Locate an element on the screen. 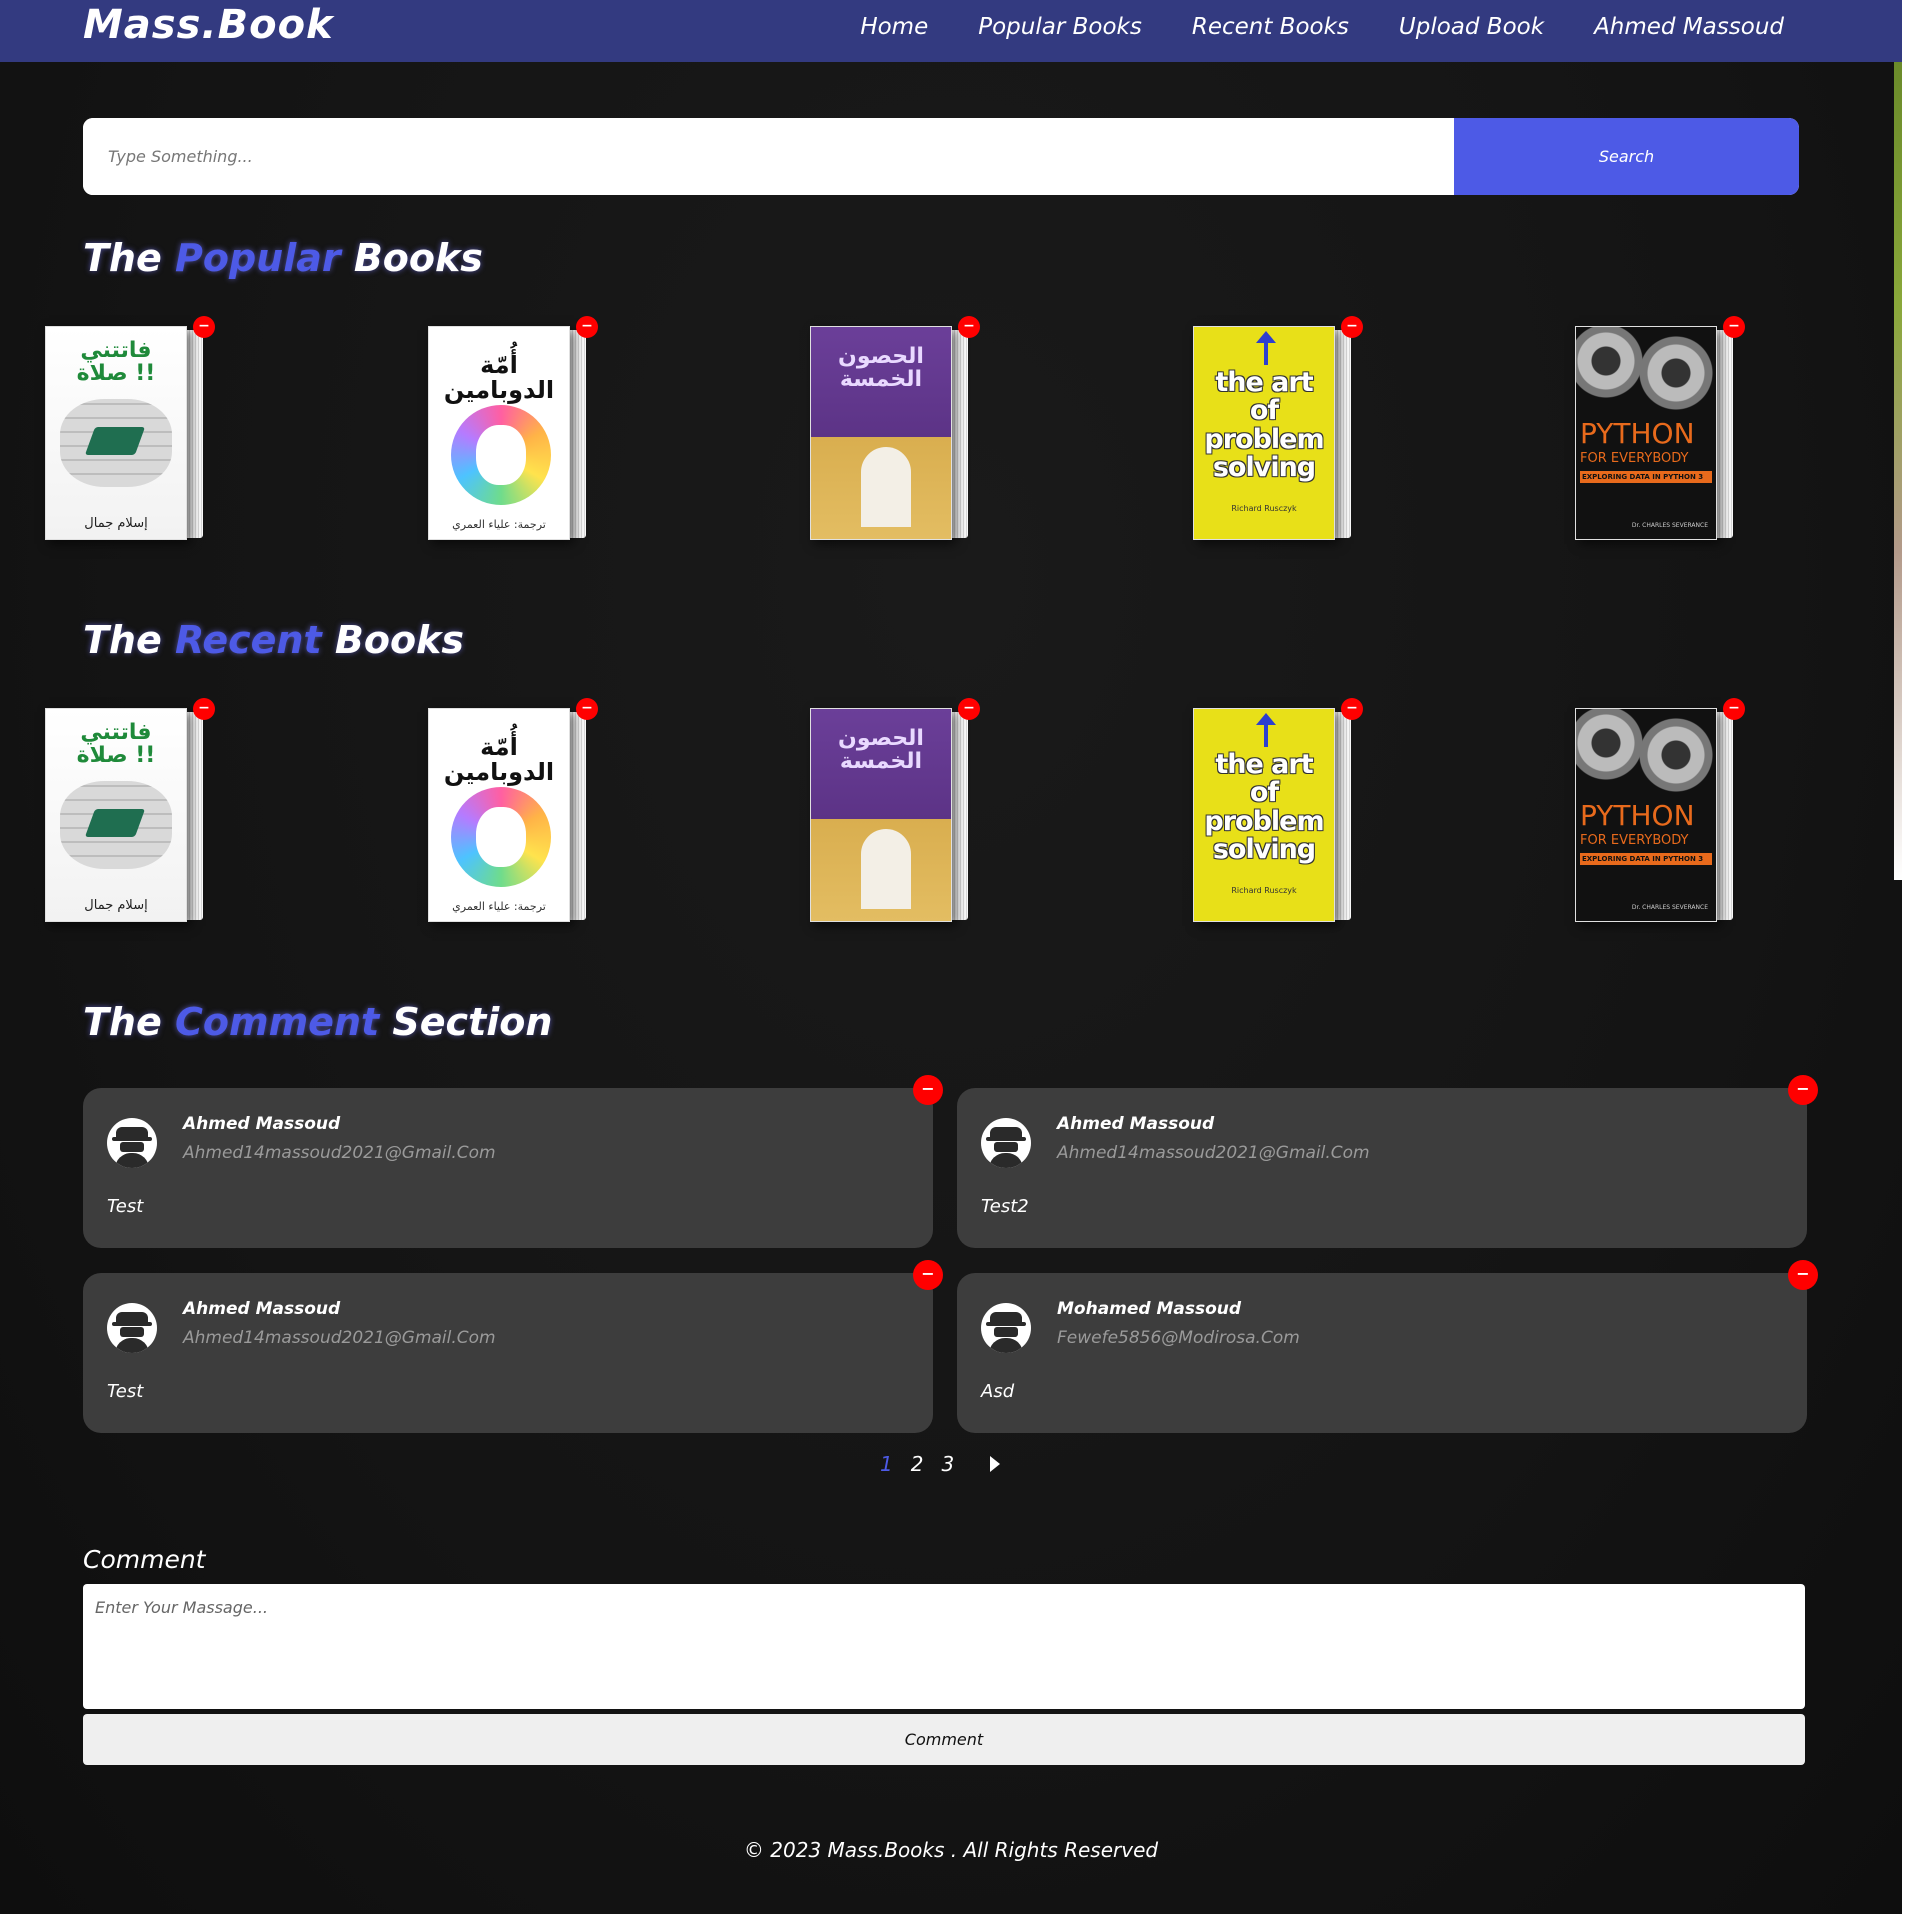  heading-word: Books is located at coordinates (418, 258).